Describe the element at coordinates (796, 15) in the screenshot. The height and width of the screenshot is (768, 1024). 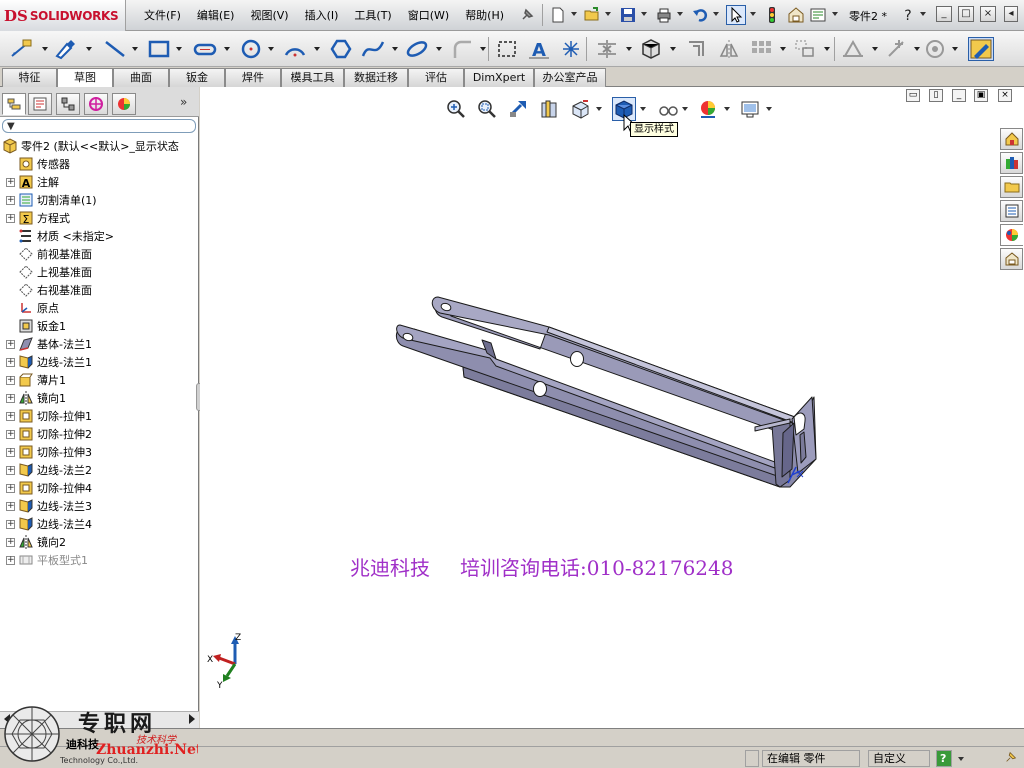
I see `file-properties-icon` at that location.